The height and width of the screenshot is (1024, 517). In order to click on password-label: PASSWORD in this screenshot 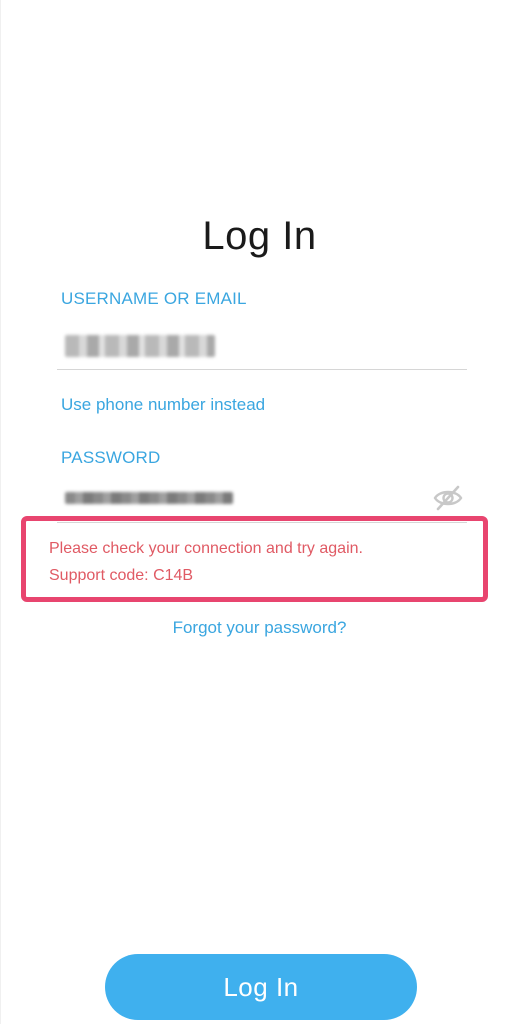, I will do `click(111, 457)`.